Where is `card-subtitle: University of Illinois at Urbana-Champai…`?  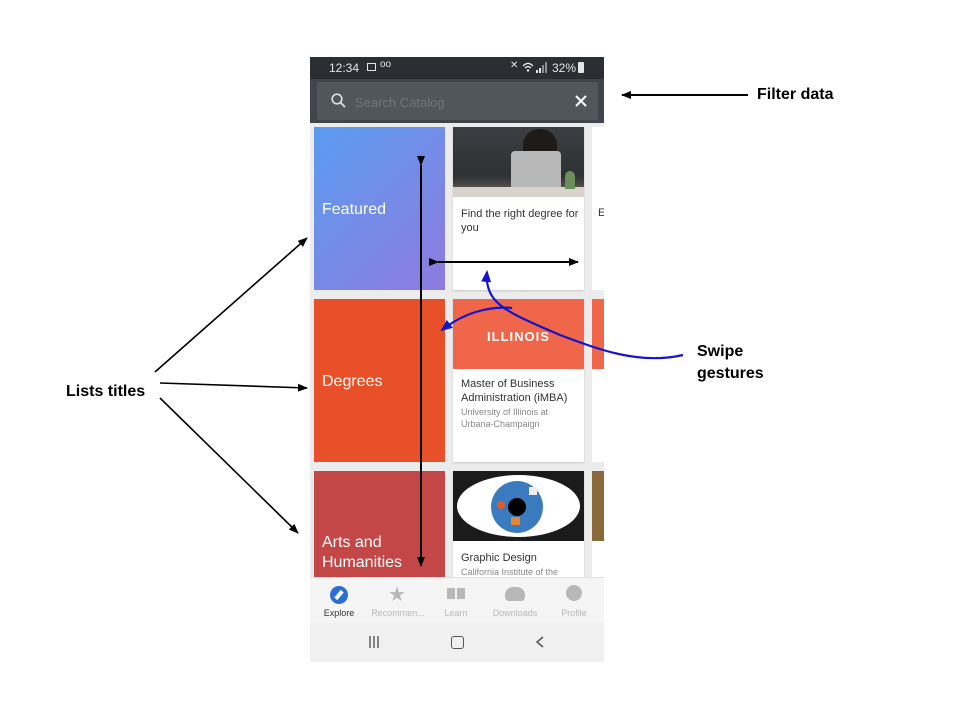 card-subtitle: University of Illinois at Urbana-Champai… is located at coordinates (505, 418).